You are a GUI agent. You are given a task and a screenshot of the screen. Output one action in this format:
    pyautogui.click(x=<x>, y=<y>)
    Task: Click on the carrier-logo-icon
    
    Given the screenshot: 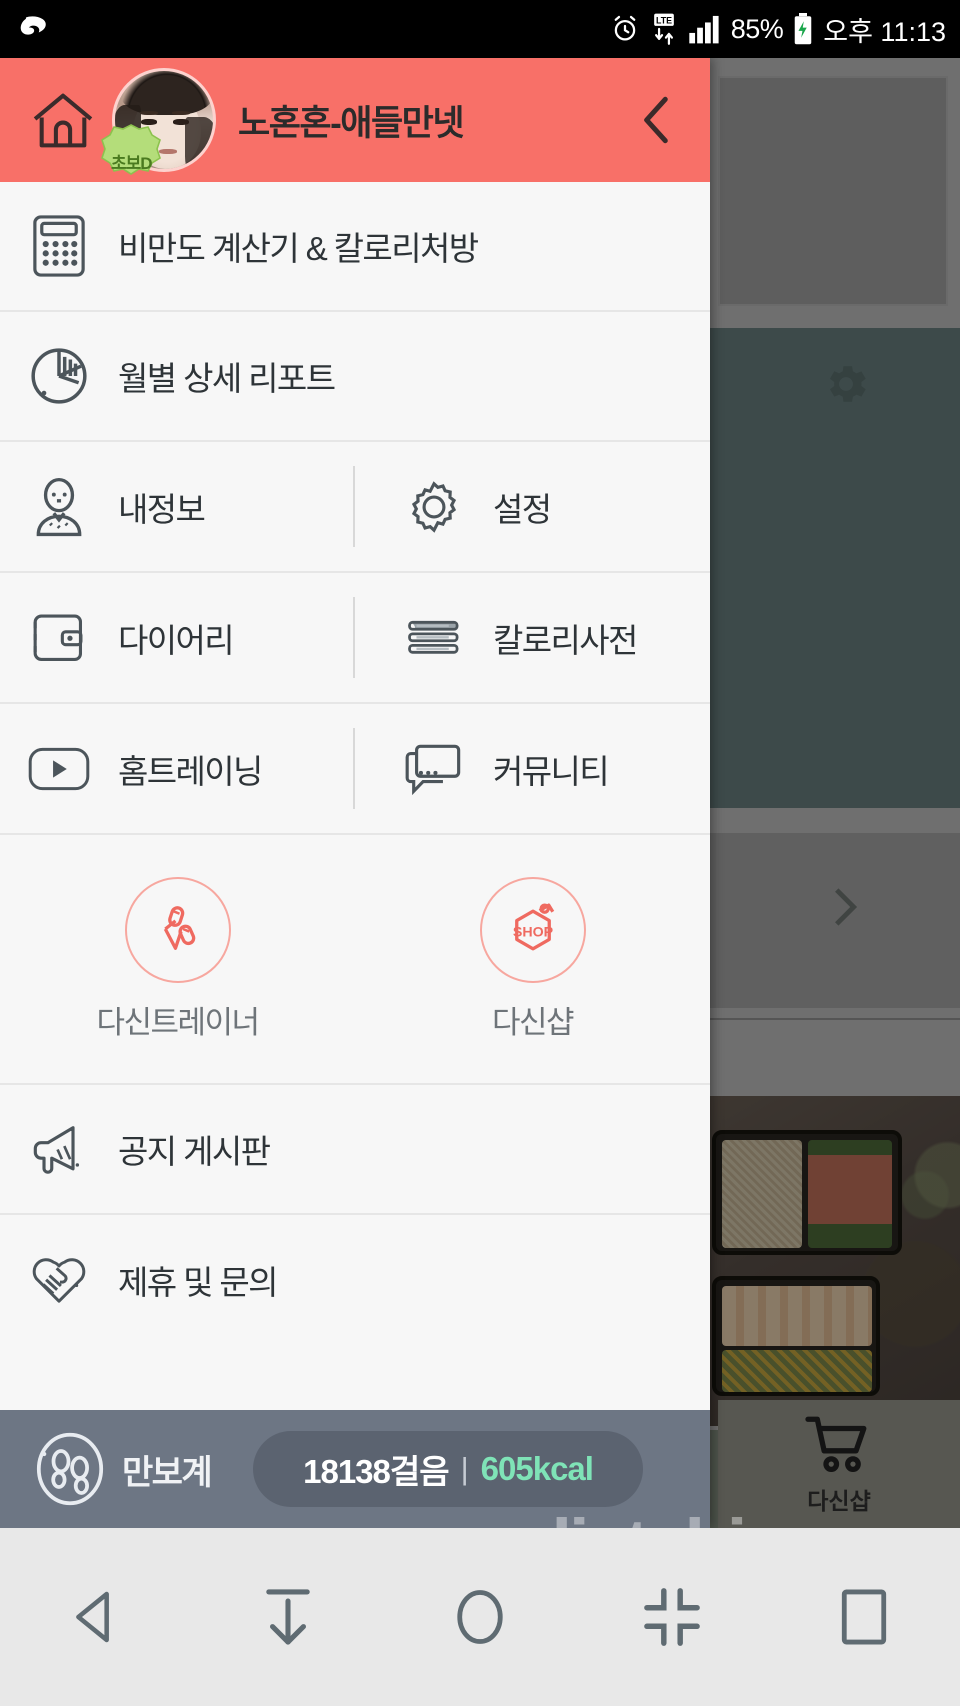 What is the action you would take?
    pyautogui.click(x=35, y=29)
    